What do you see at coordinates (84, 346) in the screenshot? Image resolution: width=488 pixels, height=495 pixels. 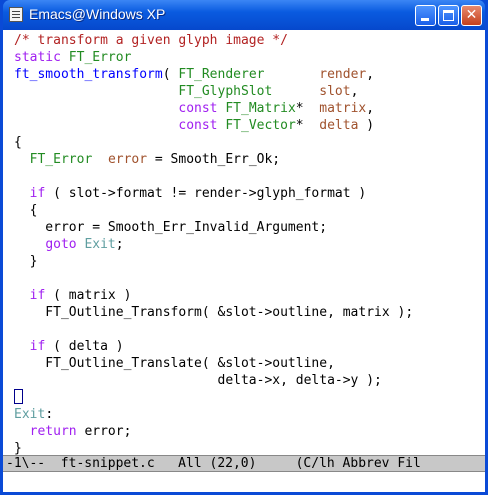 I see `code-token: ( delta )` at bounding box center [84, 346].